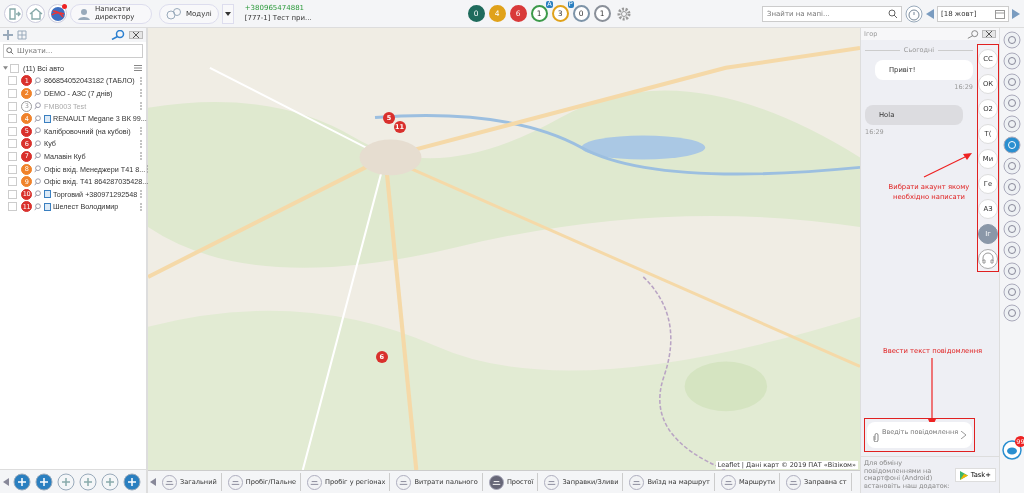  What do you see at coordinates (148, 169) in the screenshot?
I see `more-icon` at bounding box center [148, 169].